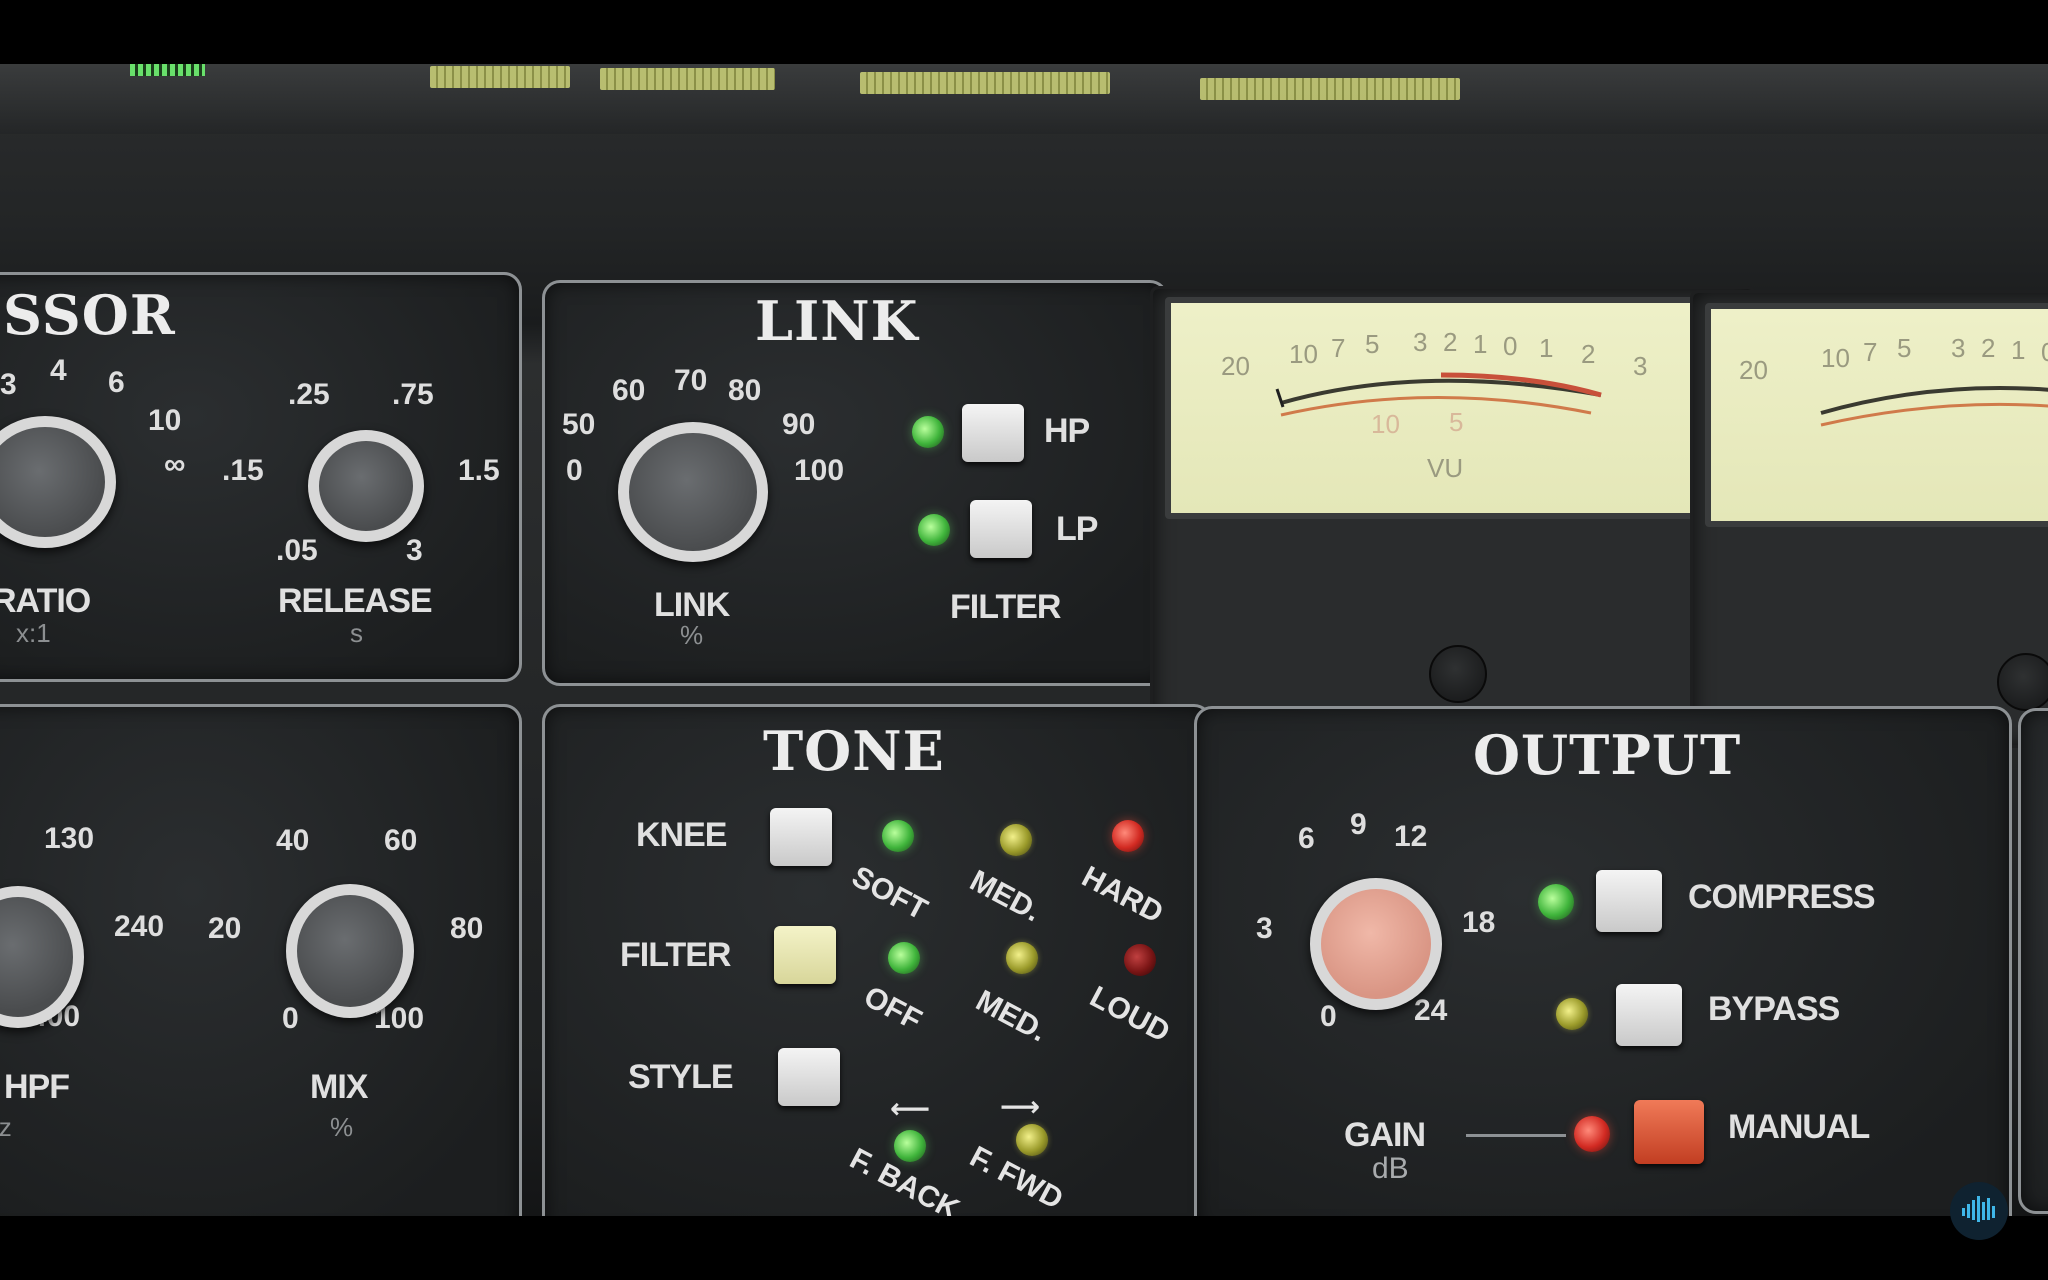  Describe the element at coordinates (33, 633) in the screenshot. I see `ratio-unit: x:1` at that location.